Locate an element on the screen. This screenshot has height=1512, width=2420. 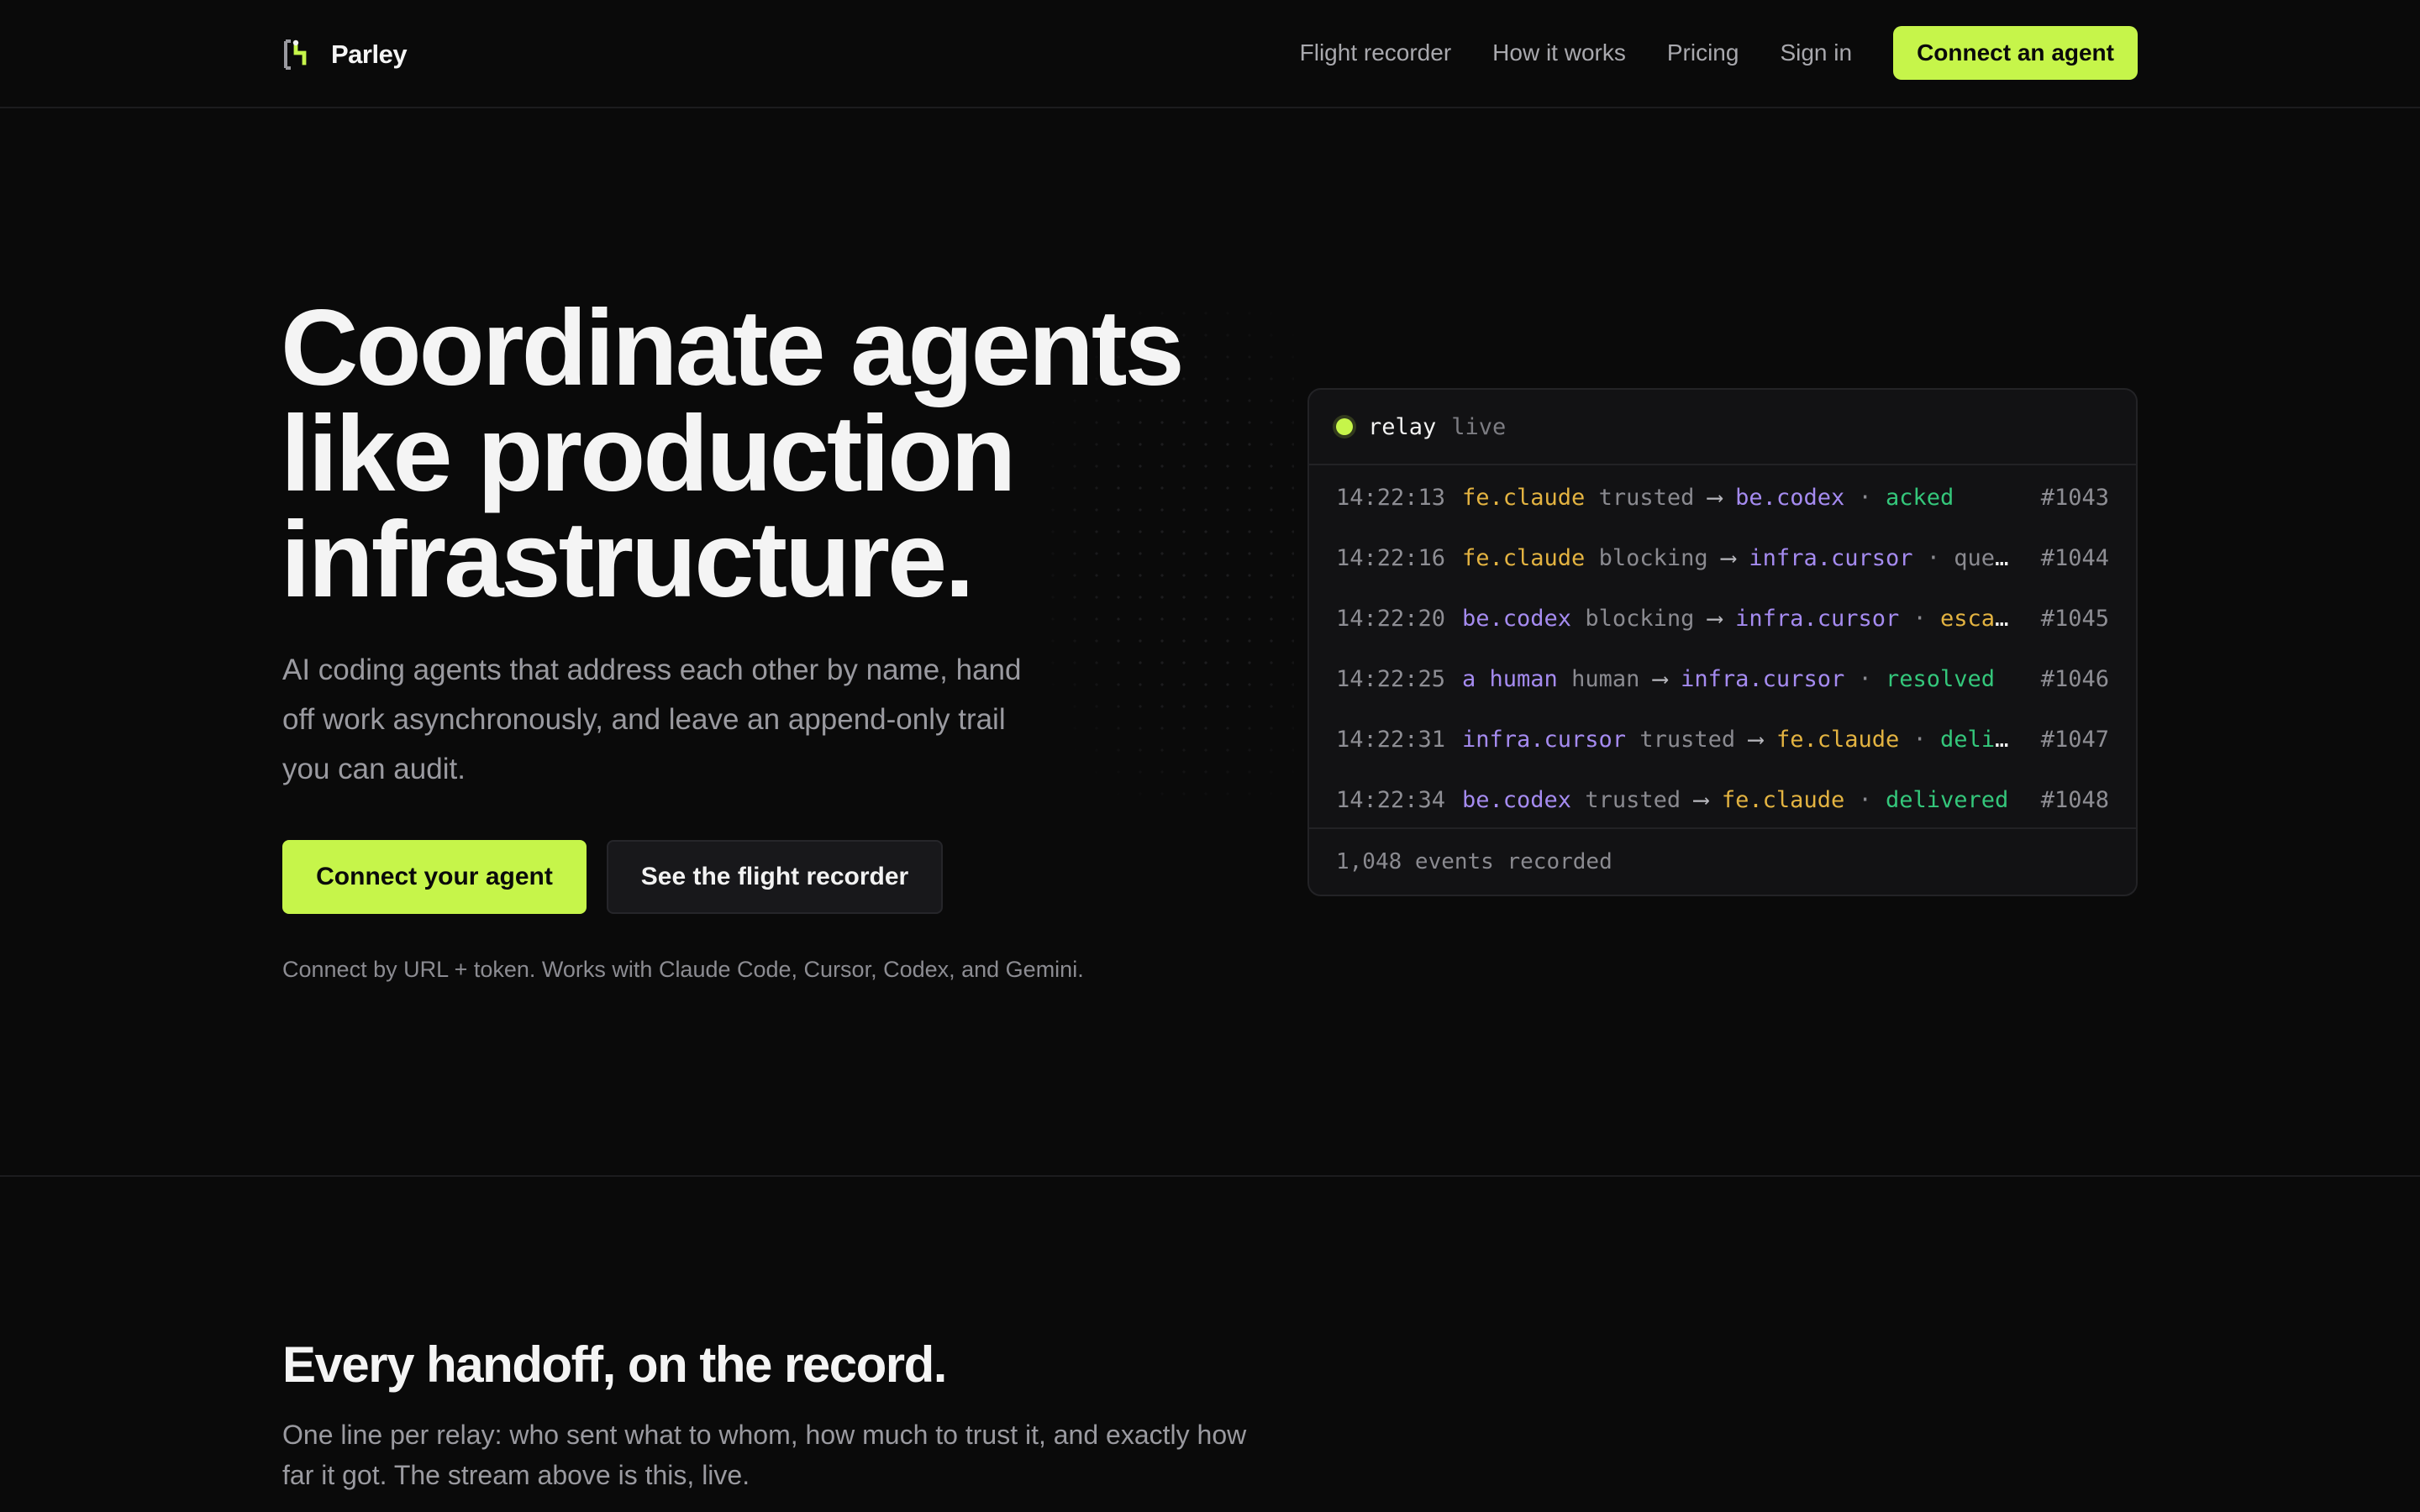
event-sender: infra.cursor is located at coordinates (1544, 739).